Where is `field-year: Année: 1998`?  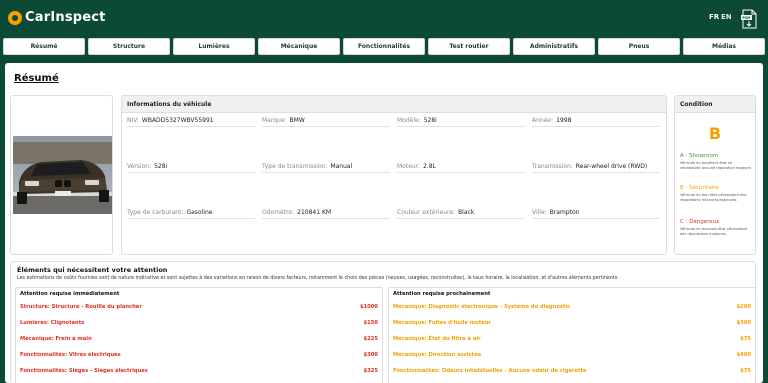 field-year: Année: 1998 is located at coordinates (596, 122).